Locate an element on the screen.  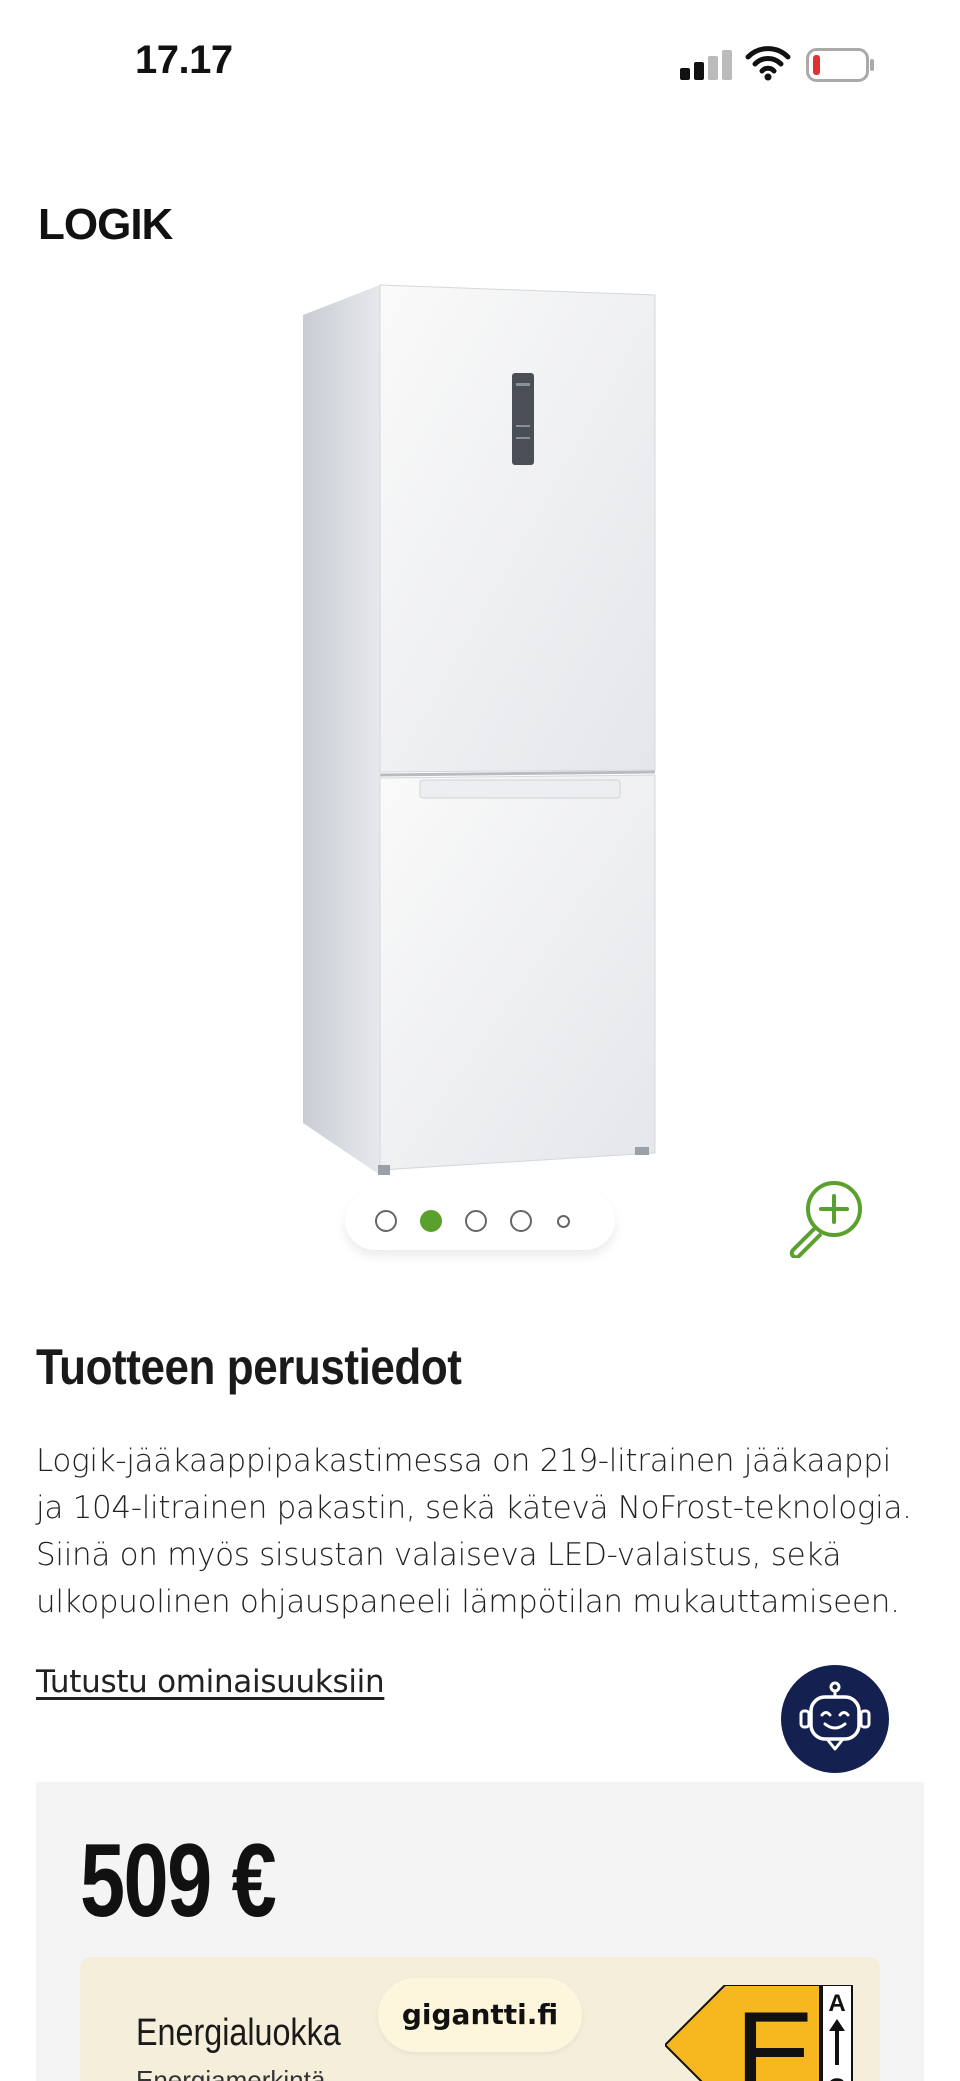
url-bar: gigantti.fi is located at coordinates (480, 2015).